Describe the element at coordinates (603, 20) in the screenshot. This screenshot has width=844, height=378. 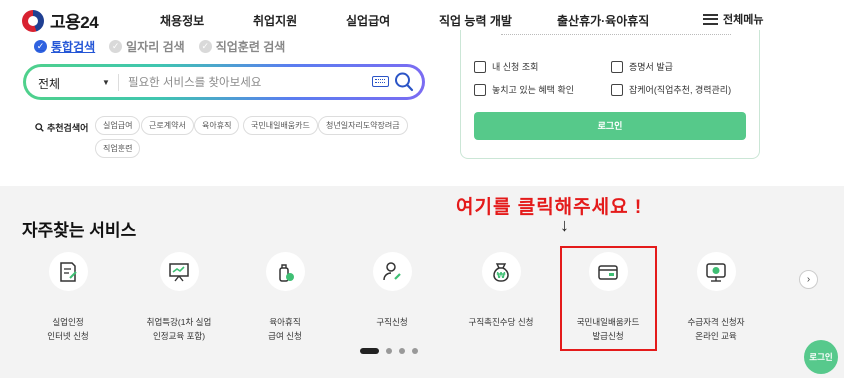
I see `nav-item-parental-leave: 출산휴가·육아휴직` at that location.